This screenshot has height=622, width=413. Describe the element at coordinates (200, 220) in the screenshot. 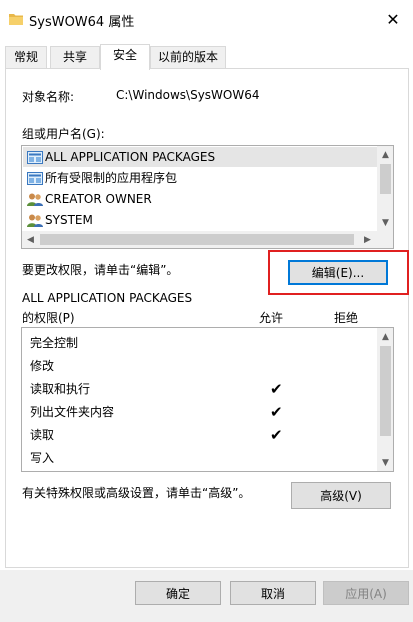

I see `list-item: SYSTEM` at that location.